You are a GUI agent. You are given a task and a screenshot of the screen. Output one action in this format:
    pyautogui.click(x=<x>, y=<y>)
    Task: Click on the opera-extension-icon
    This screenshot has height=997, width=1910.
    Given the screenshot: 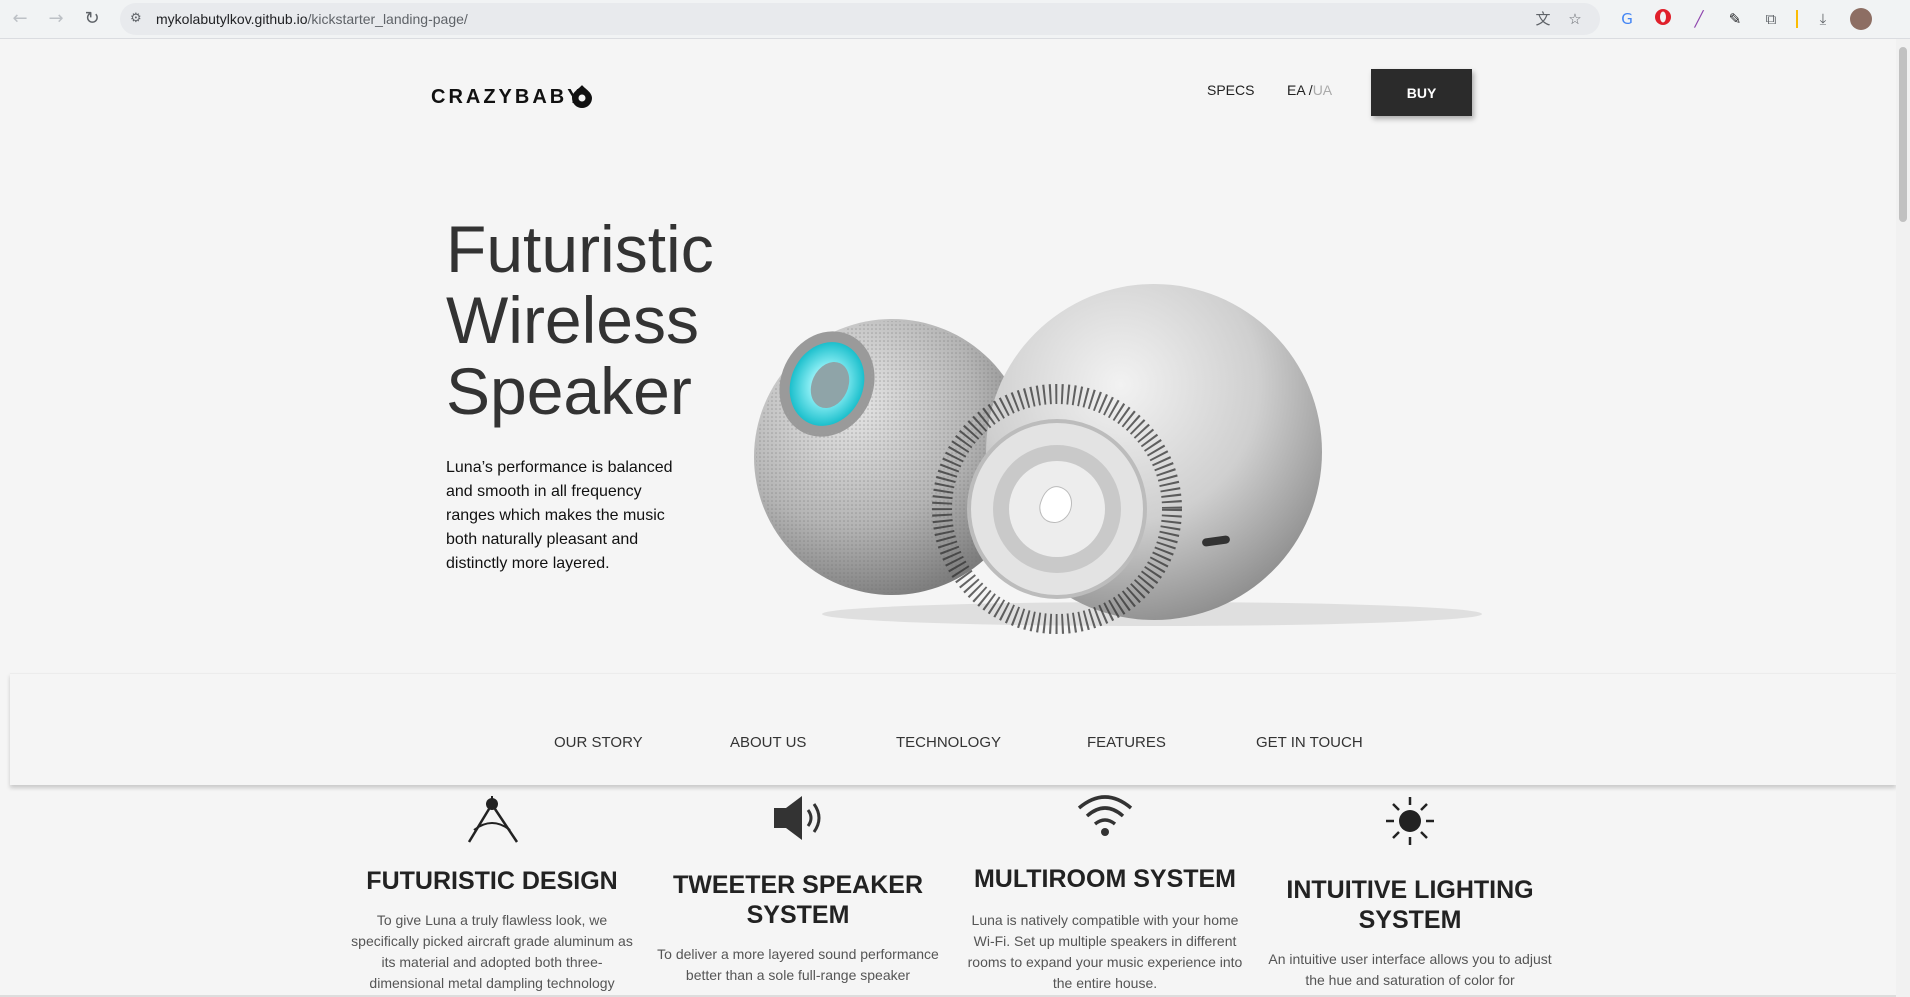 What is the action you would take?
    pyautogui.click(x=1663, y=19)
    